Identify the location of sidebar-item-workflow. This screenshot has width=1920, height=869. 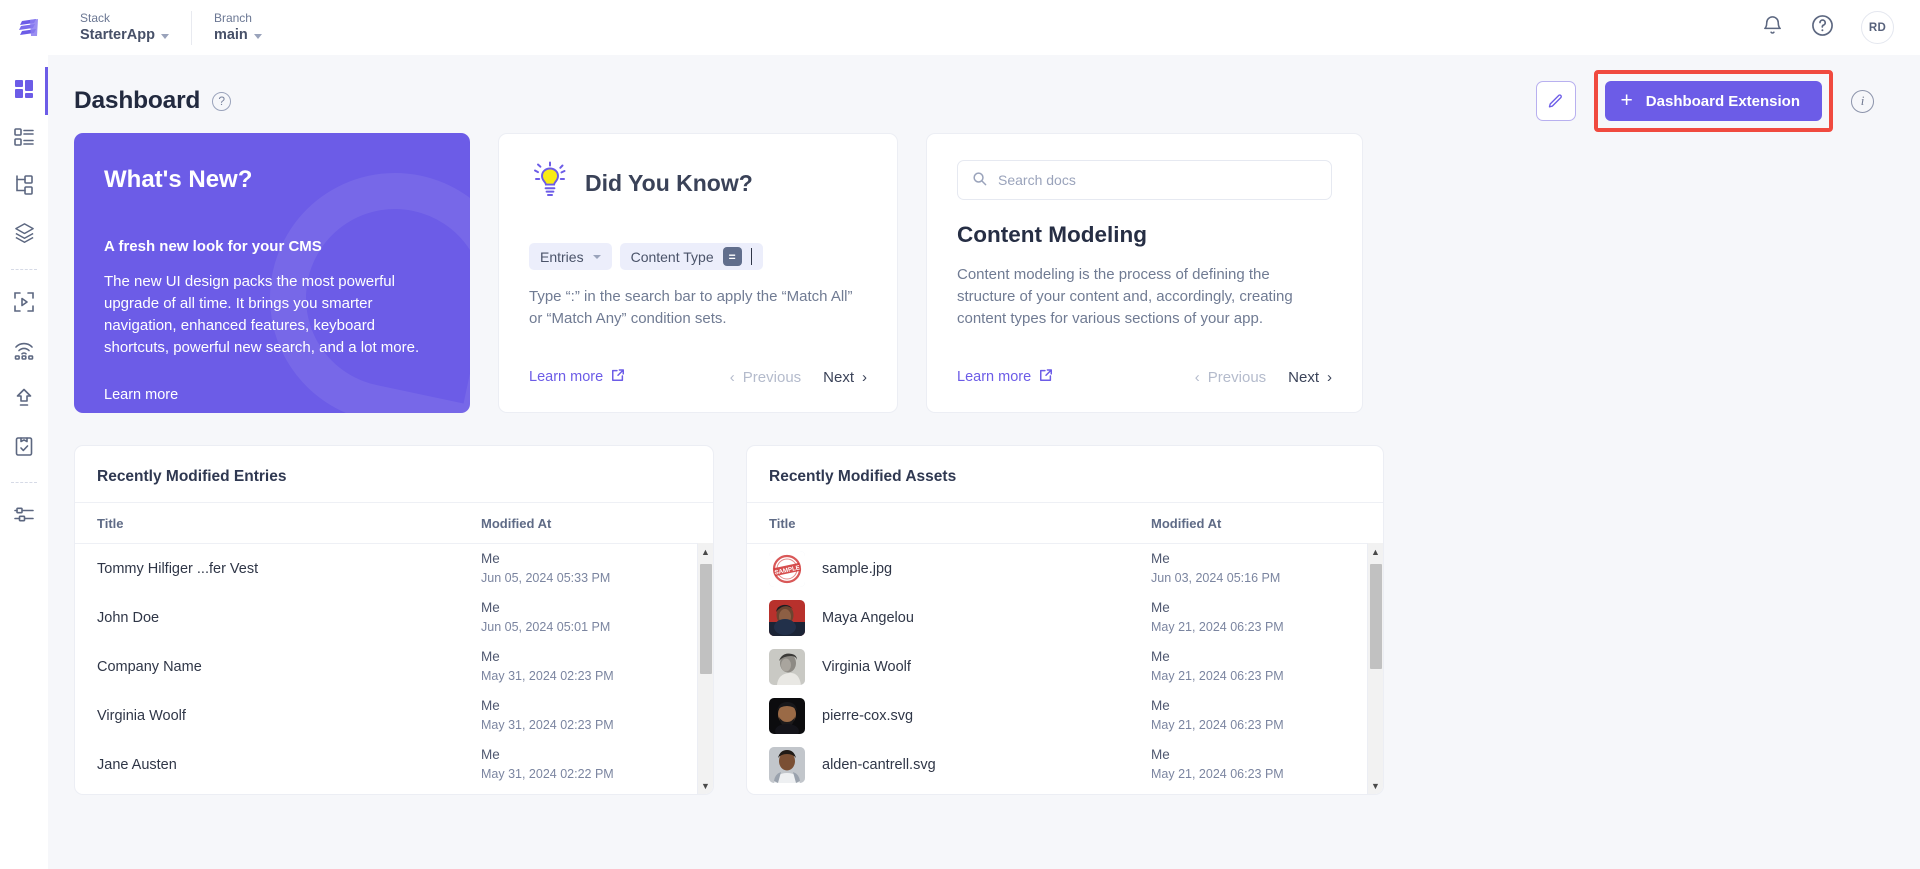
(24, 448).